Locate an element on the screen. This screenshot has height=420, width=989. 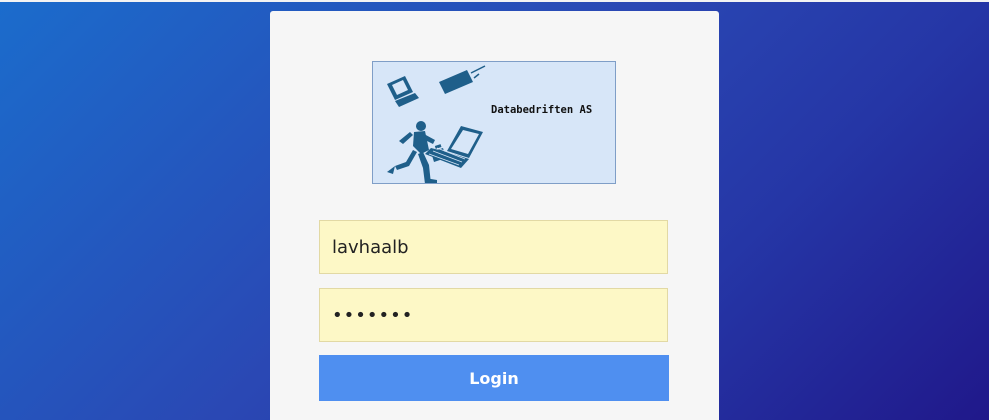
top-edge-line is located at coordinates (494, 1).